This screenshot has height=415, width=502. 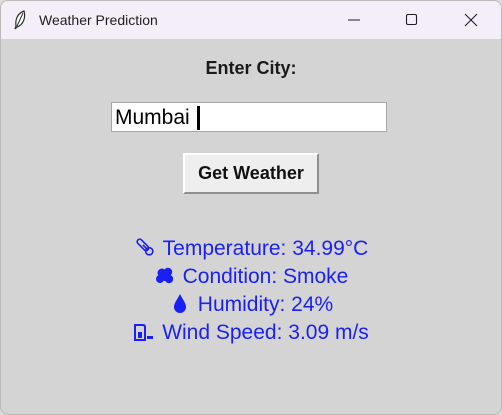 I want to click on temperature-text: Temperature: 34.99°C, so click(x=265, y=248).